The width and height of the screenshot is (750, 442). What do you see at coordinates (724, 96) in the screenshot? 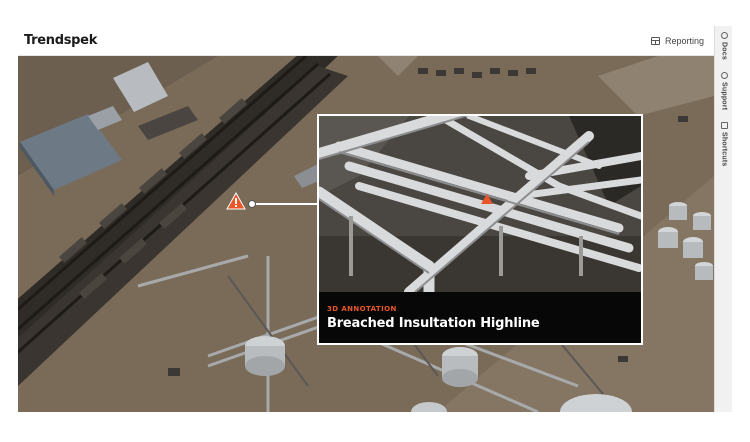
I see `sidebar-item-label: Support` at bounding box center [724, 96].